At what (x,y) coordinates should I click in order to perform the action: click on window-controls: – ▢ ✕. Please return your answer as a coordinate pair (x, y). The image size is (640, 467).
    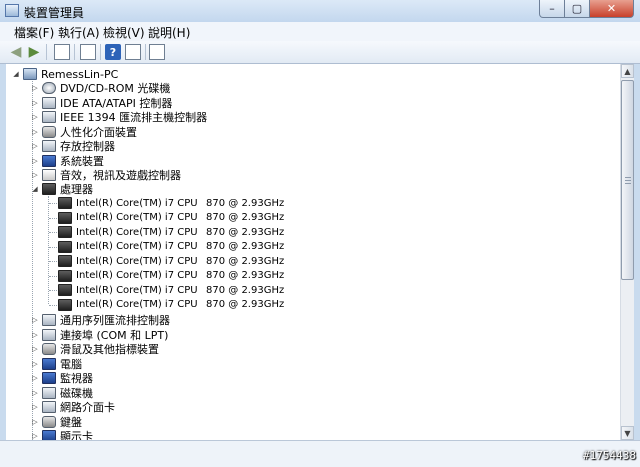
    Looking at the image, I should click on (586, 9).